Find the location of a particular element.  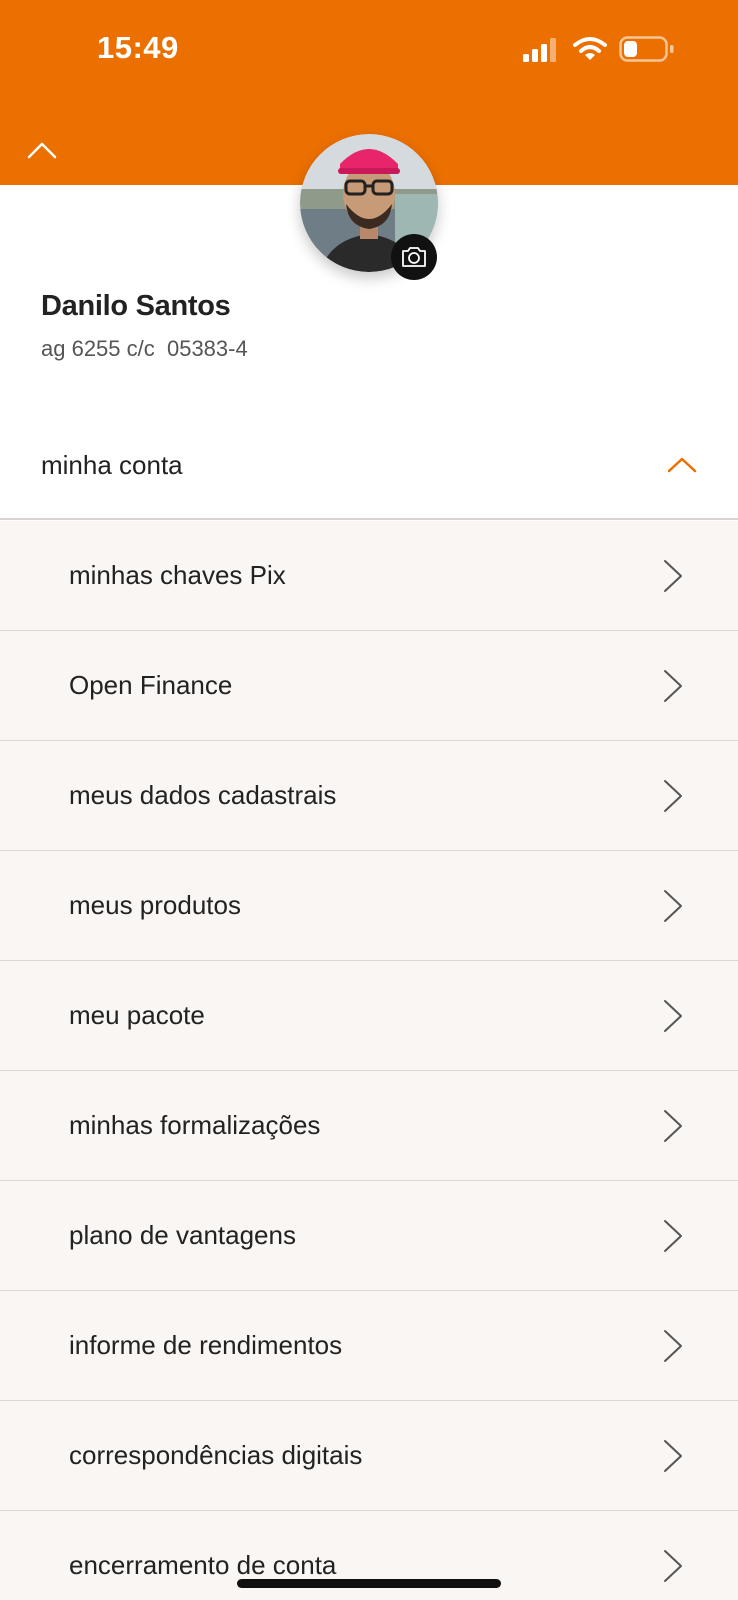

status-time: 15:49 is located at coordinates (138, 47).